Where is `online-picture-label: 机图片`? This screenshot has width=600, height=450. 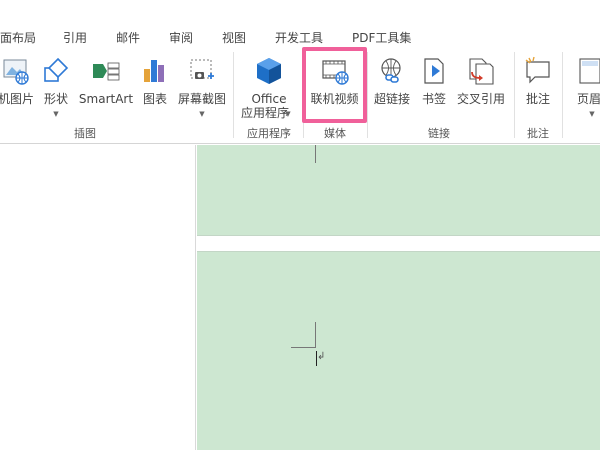 online-picture-label: 机图片 is located at coordinates (17, 99).